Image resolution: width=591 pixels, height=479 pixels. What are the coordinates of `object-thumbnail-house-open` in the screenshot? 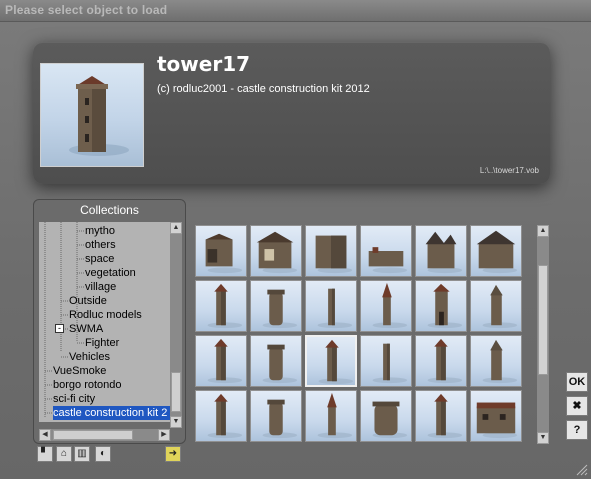 It's located at (276, 251).